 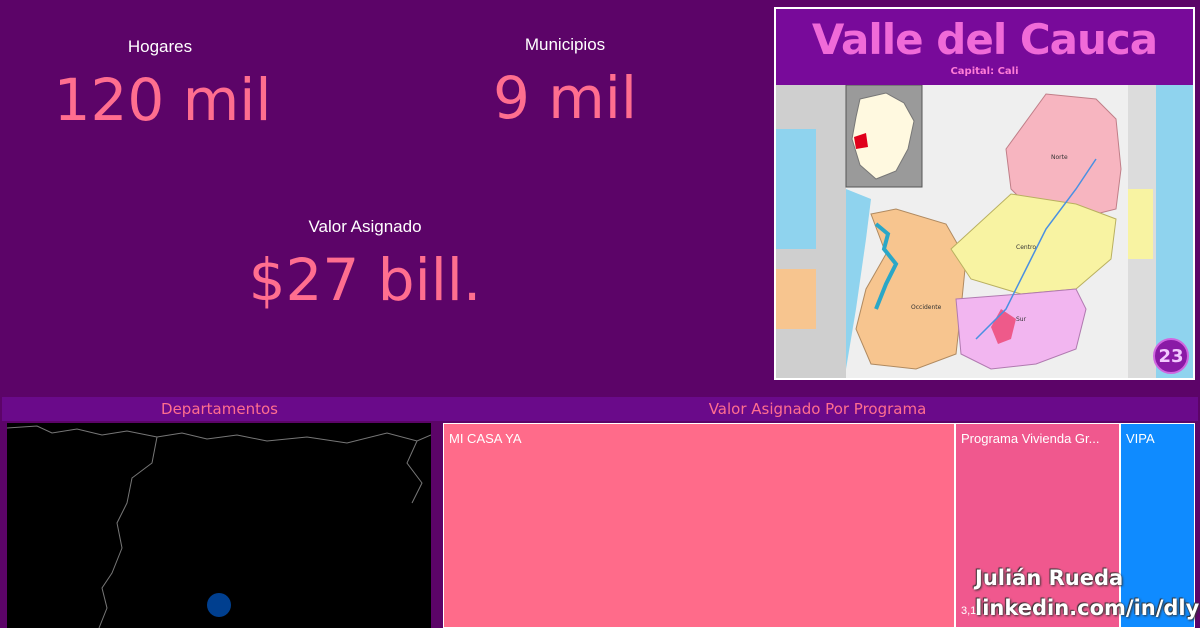 I want to click on region-map-subtitle: Capital: Cali, so click(x=984, y=71).